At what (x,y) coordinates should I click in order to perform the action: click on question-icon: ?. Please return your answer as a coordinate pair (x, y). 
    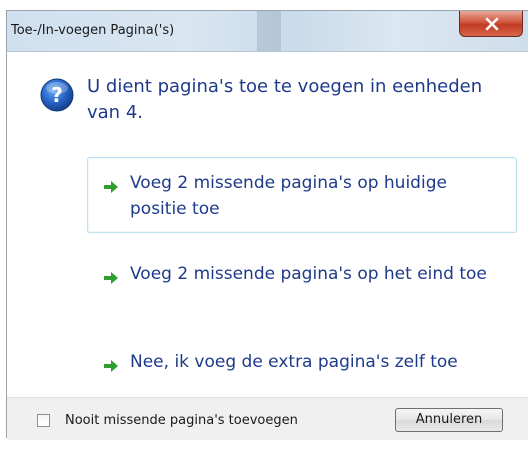
    Looking at the image, I should click on (57, 95).